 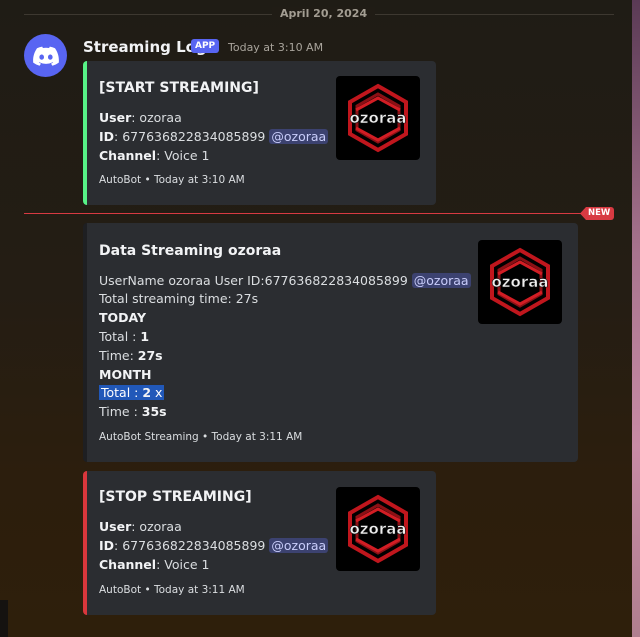 I want to click on embed-footer: AutoBot Streaming • Today at 3:11 AM, so click(x=201, y=437).